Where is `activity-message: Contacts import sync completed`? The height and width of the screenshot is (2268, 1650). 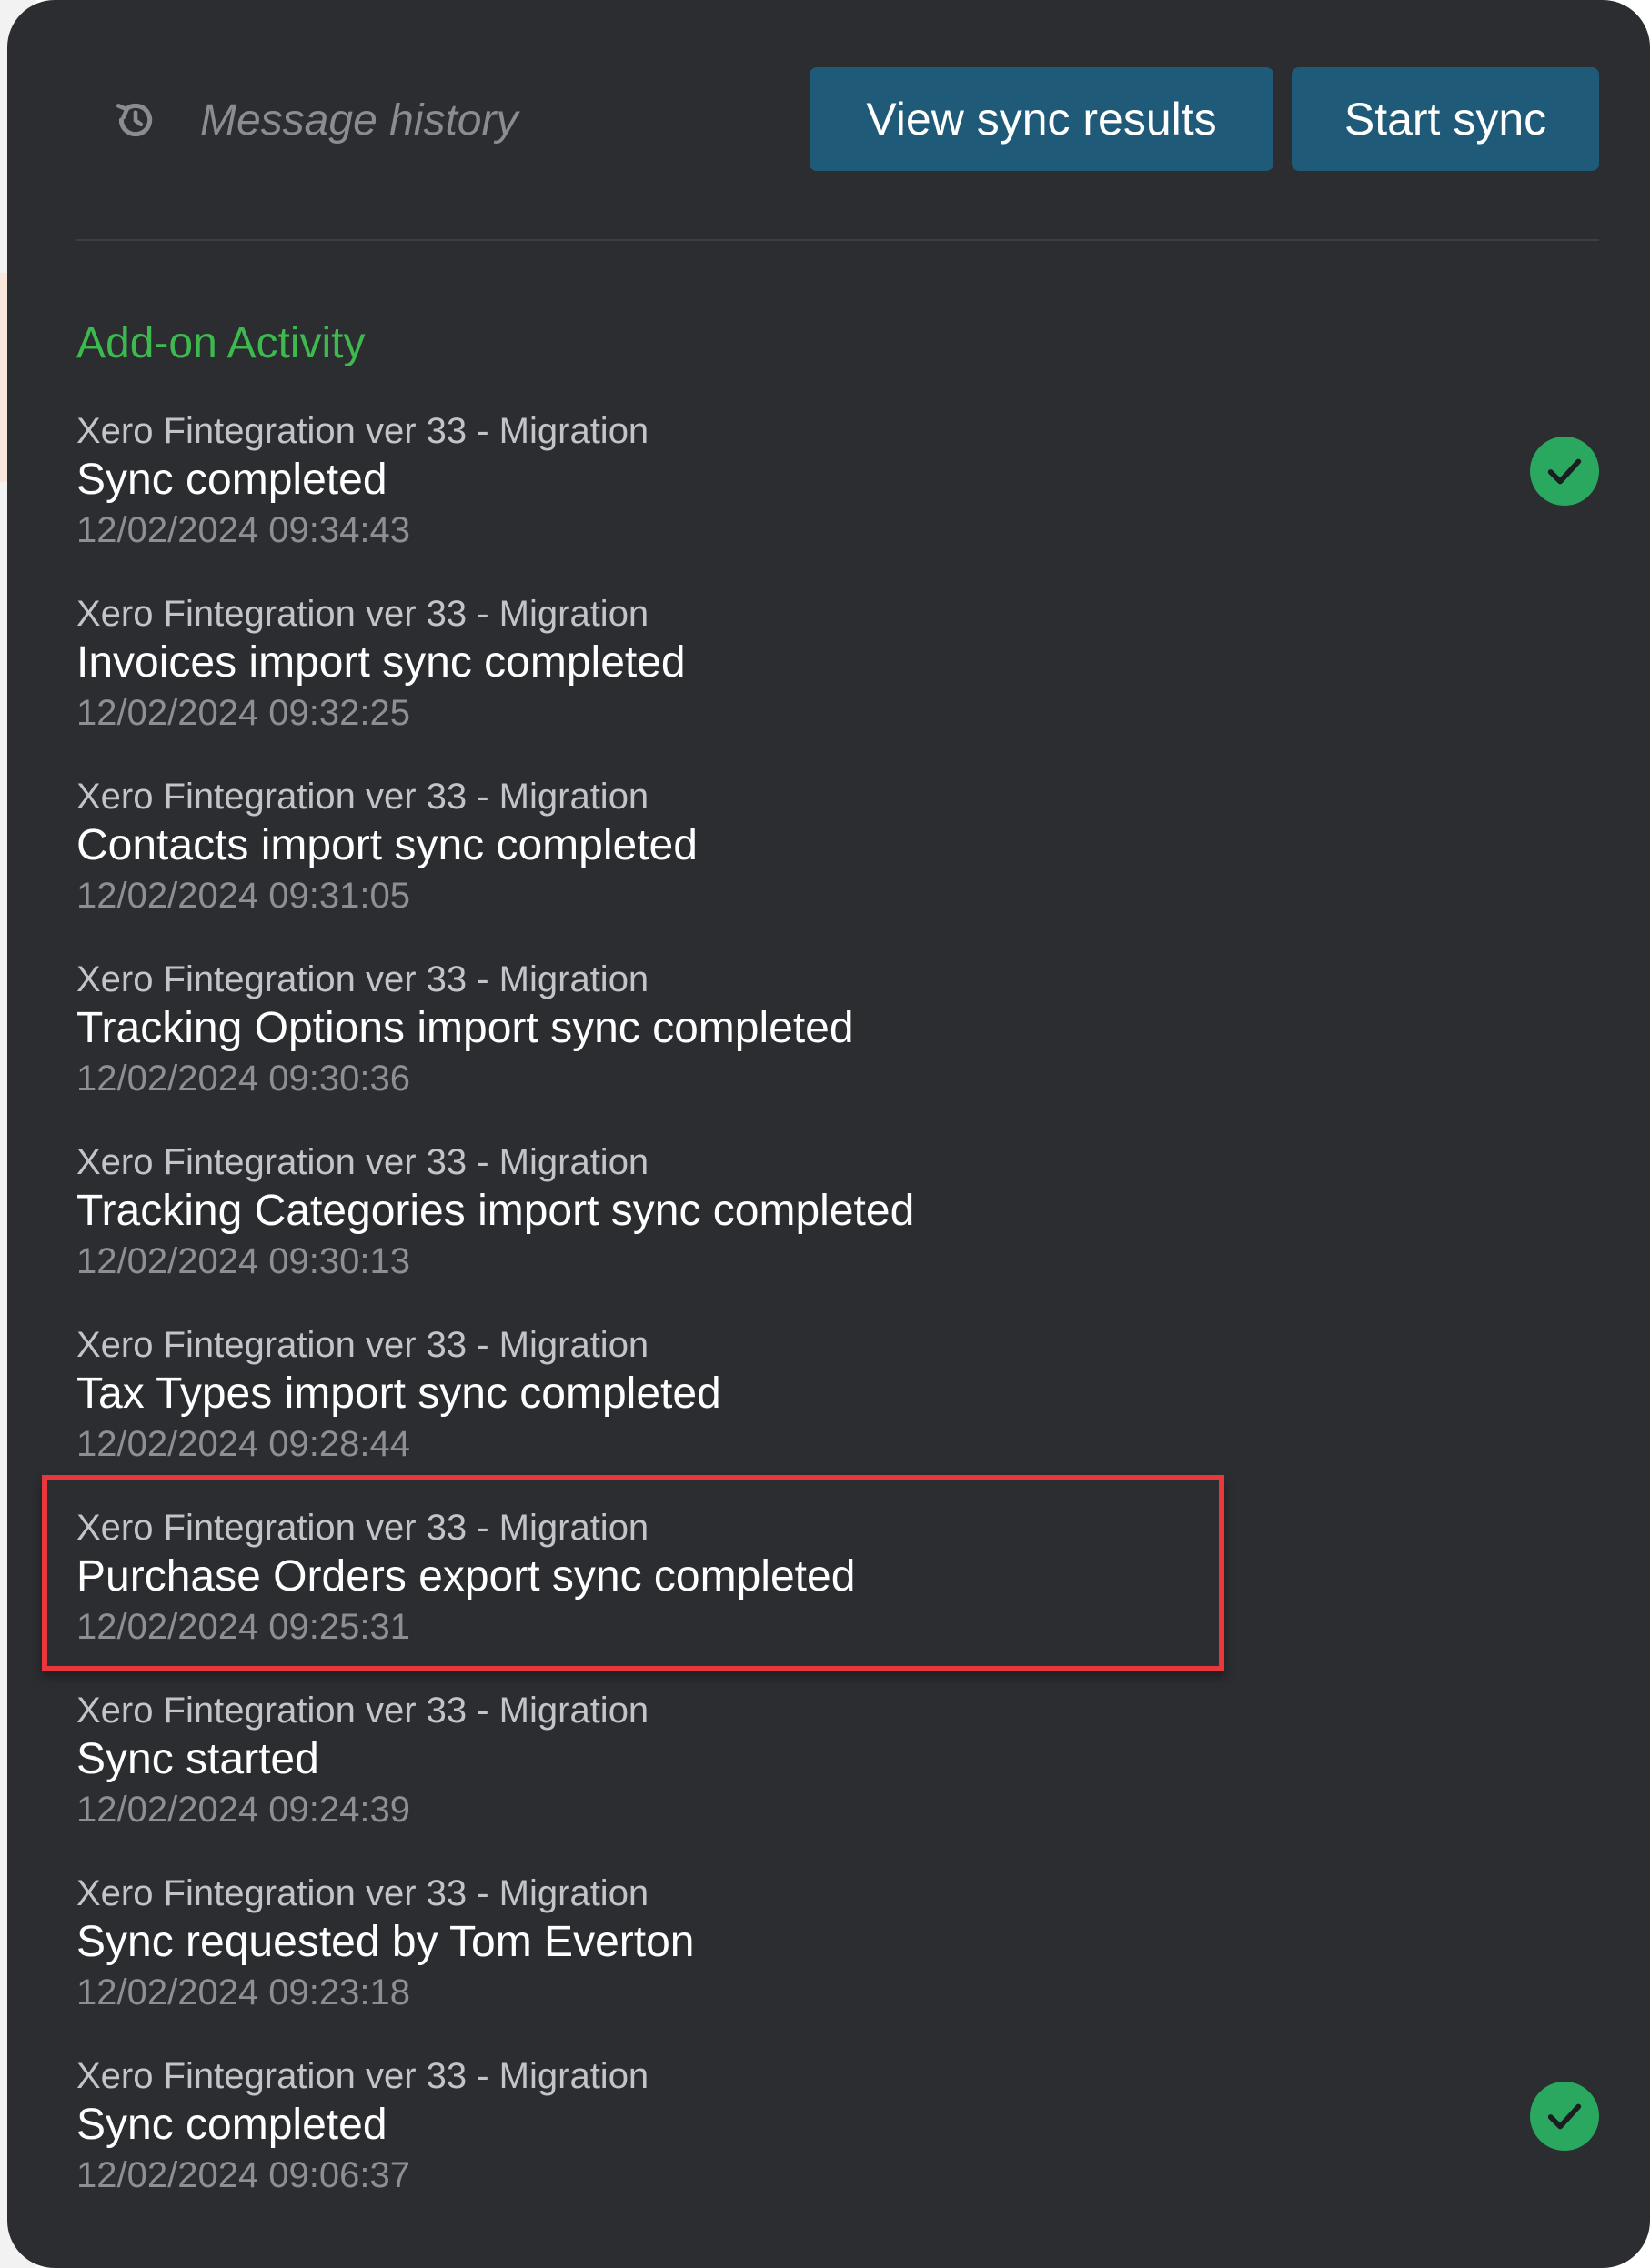
activity-message: Contacts import sync completed is located at coordinates (387, 845).